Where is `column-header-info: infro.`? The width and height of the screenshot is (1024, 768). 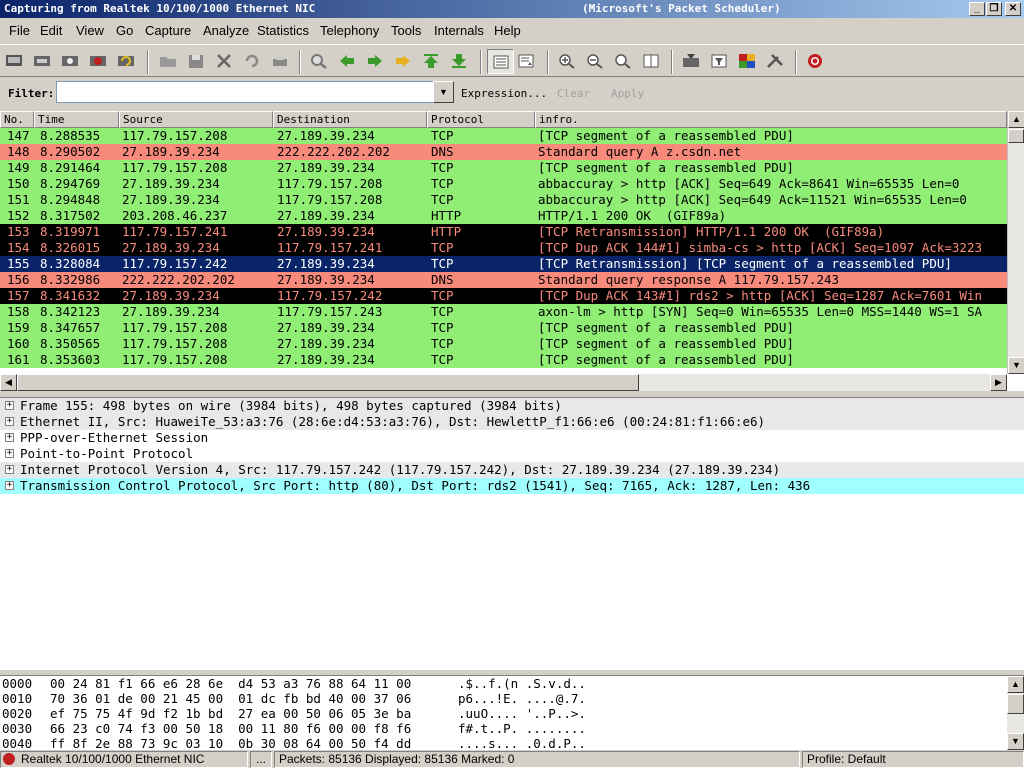 column-header-info: infro. is located at coordinates (771, 119).